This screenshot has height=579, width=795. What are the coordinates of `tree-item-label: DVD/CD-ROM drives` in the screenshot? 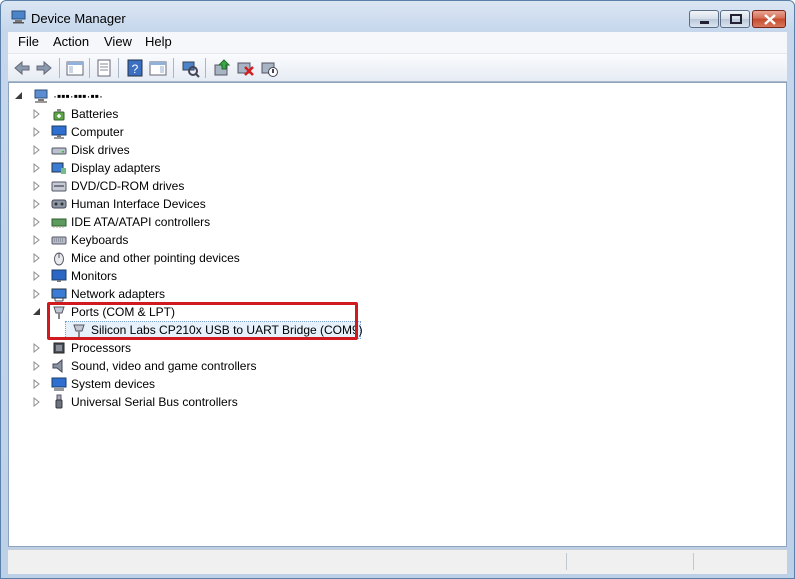 It's located at (128, 186).